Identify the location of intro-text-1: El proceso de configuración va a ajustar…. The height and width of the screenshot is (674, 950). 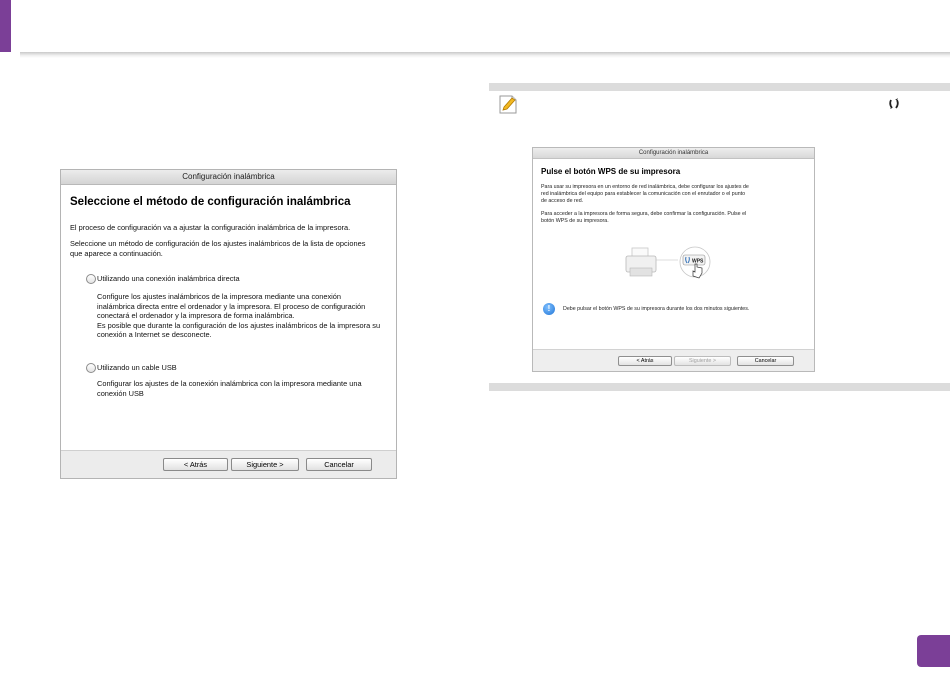
(210, 227).